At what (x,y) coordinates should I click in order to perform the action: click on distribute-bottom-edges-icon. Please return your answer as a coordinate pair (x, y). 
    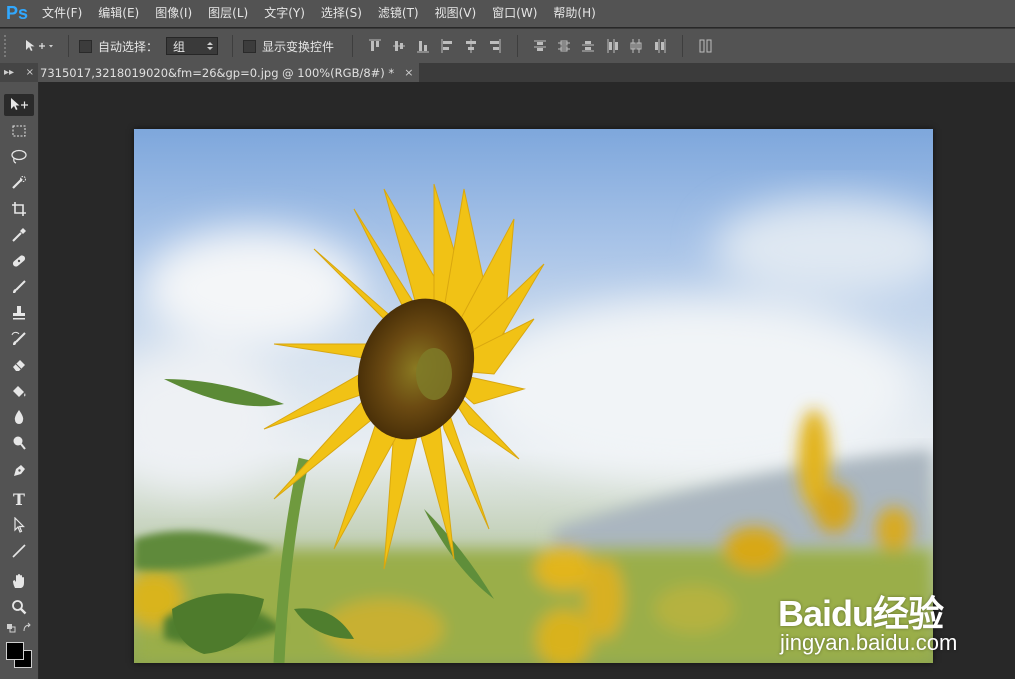
    Looking at the image, I should click on (588, 46).